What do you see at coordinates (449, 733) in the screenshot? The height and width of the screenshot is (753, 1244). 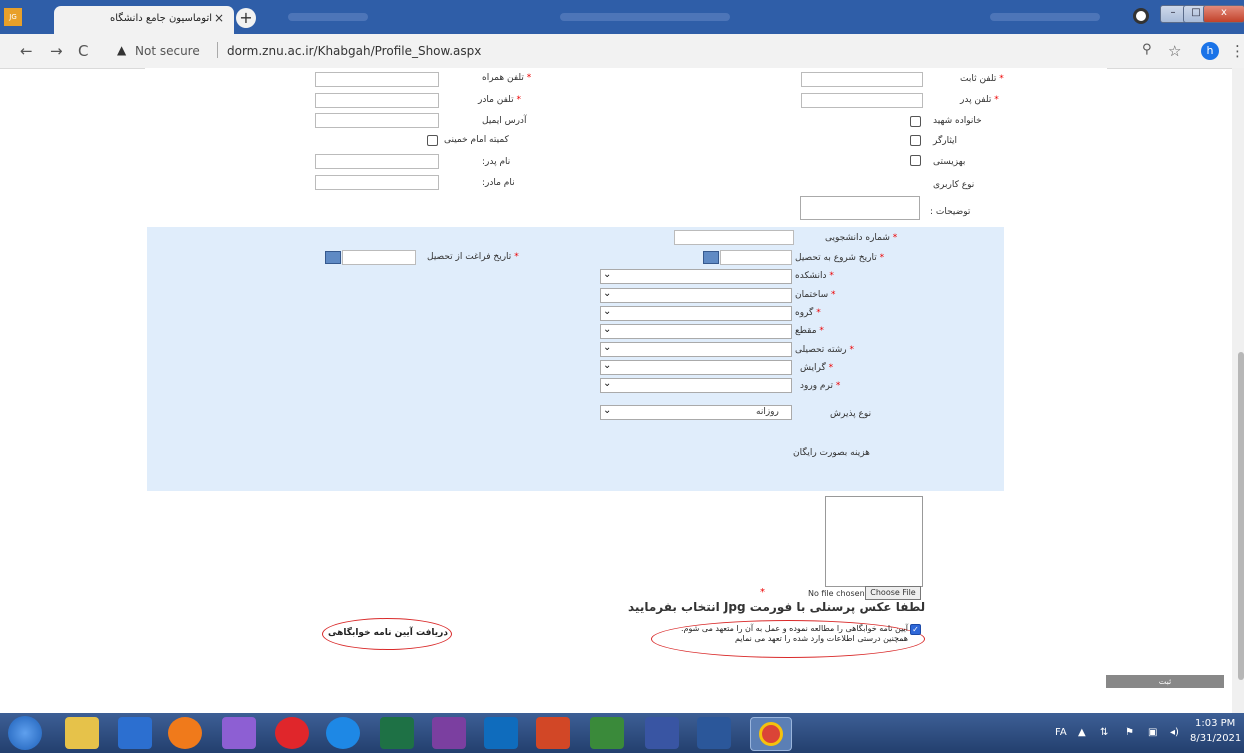 I see `onenote-icon` at bounding box center [449, 733].